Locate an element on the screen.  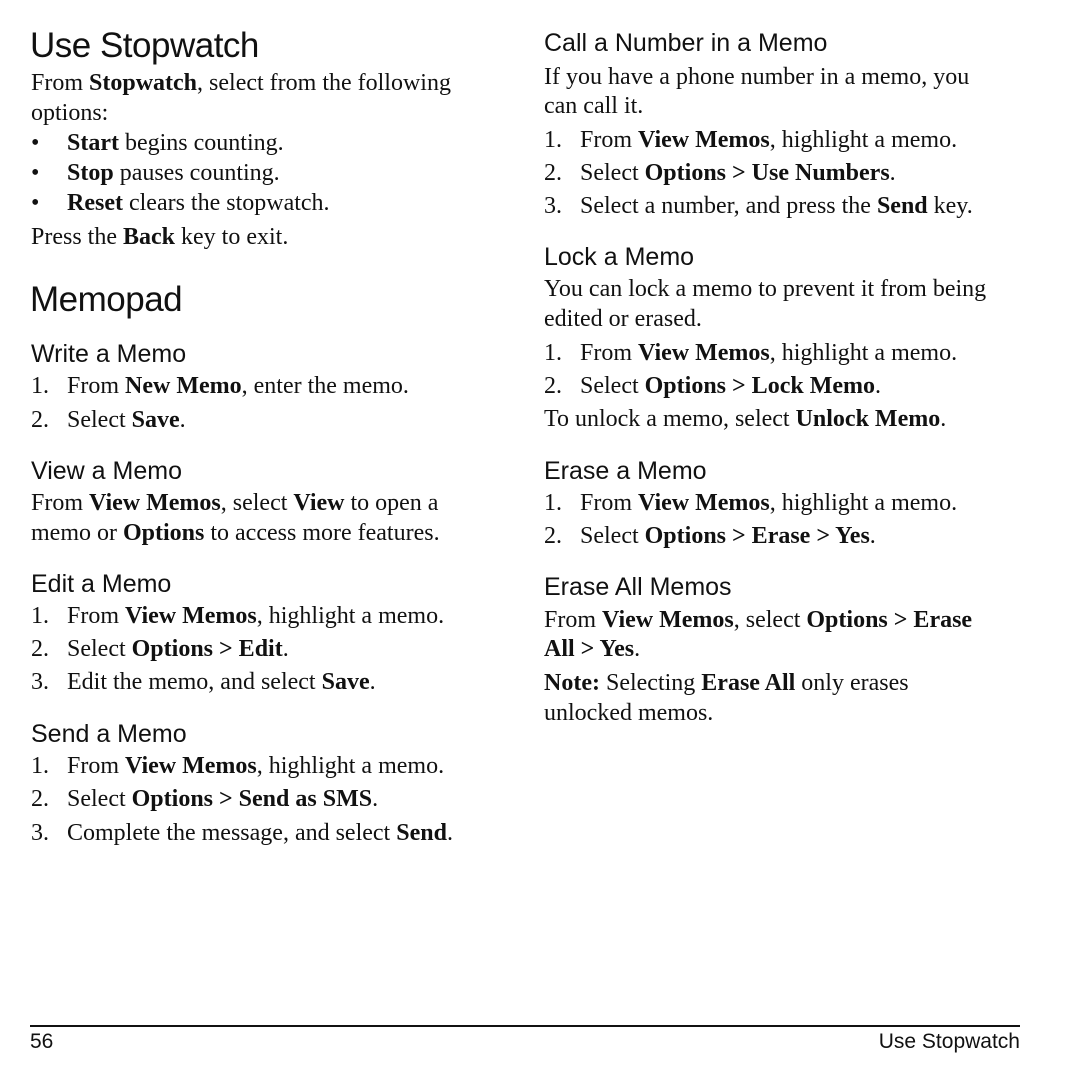
section-title-memopad: Memopad is located at coordinates (106, 299).